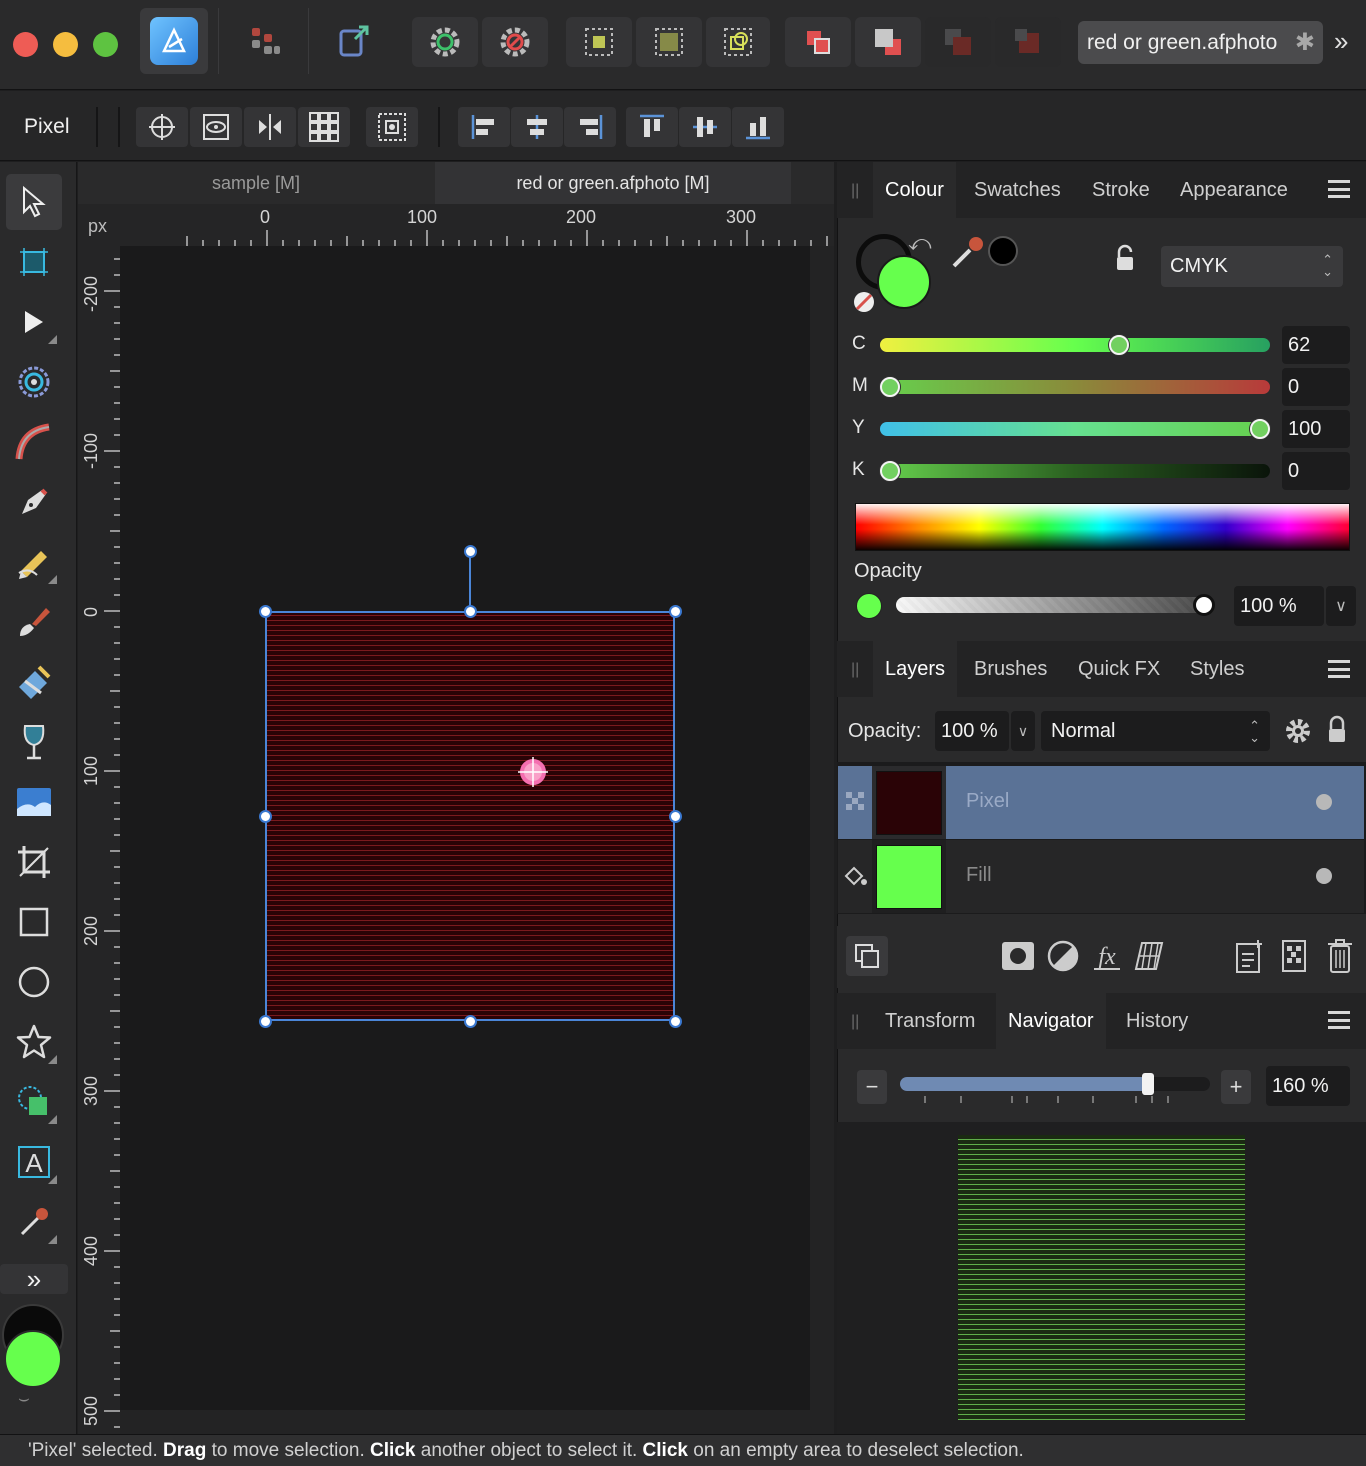  Describe the element at coordinates (705, 127) in the screenshot. I see `align-middle-button` at that location.